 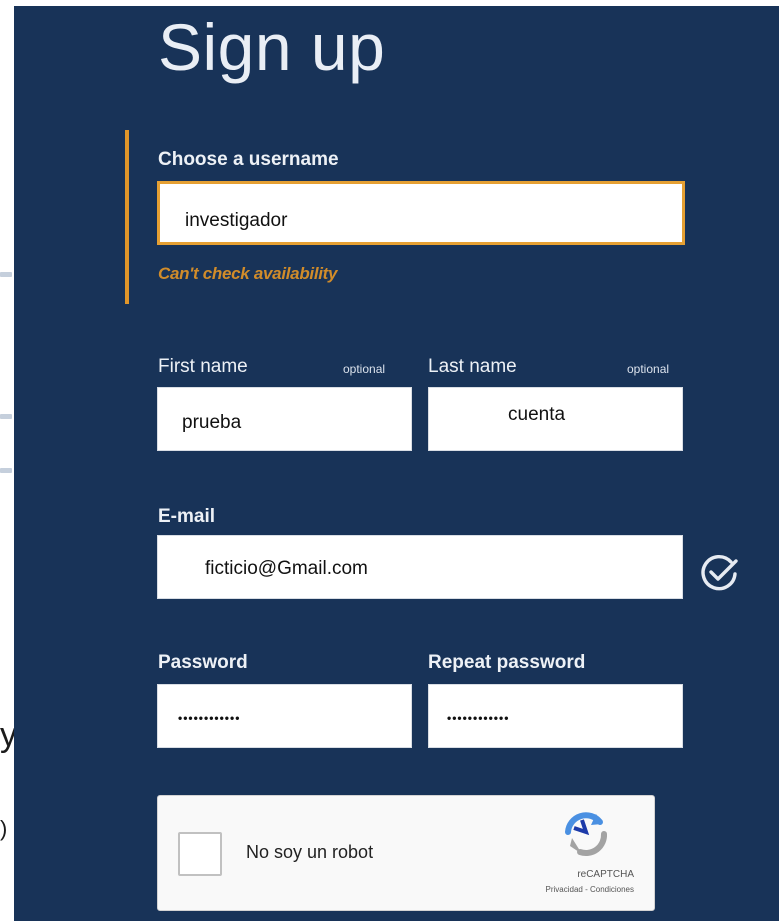 What do you see at coordinates (200, 854) in the screenshot?
I see `recaptcha-checkbox` at bounding box center [200, 854].